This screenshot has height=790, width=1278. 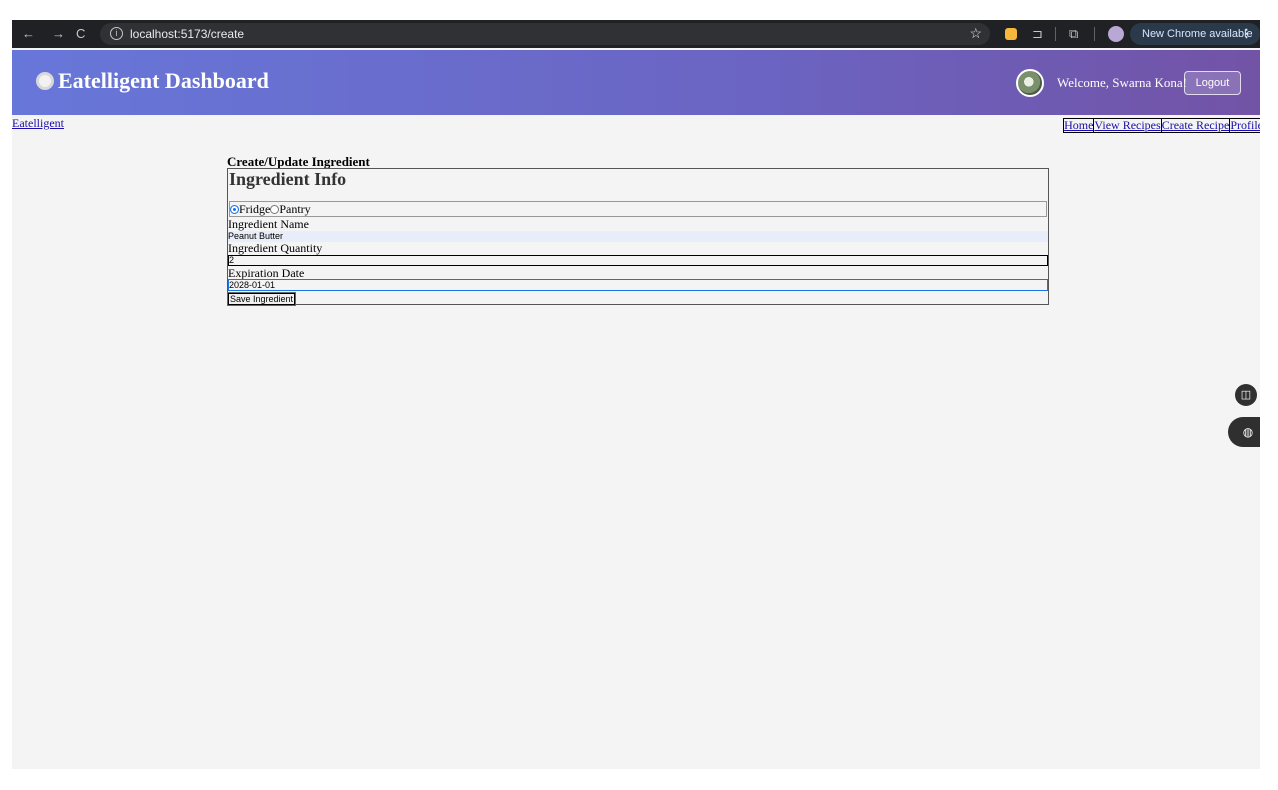 I want to click on welcome-text: Welcome, Swarna Kona!, so click(x=1122, y=82).